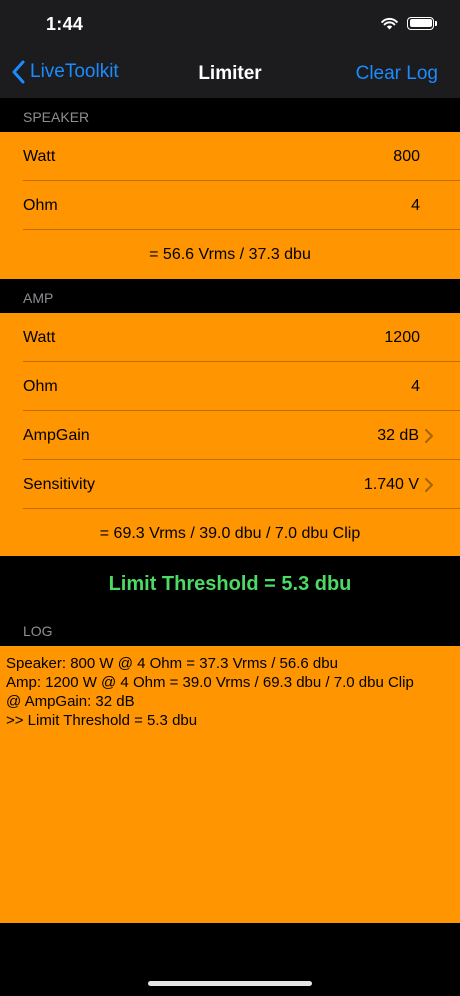  I want to click on status-icons, so click(408, 23).